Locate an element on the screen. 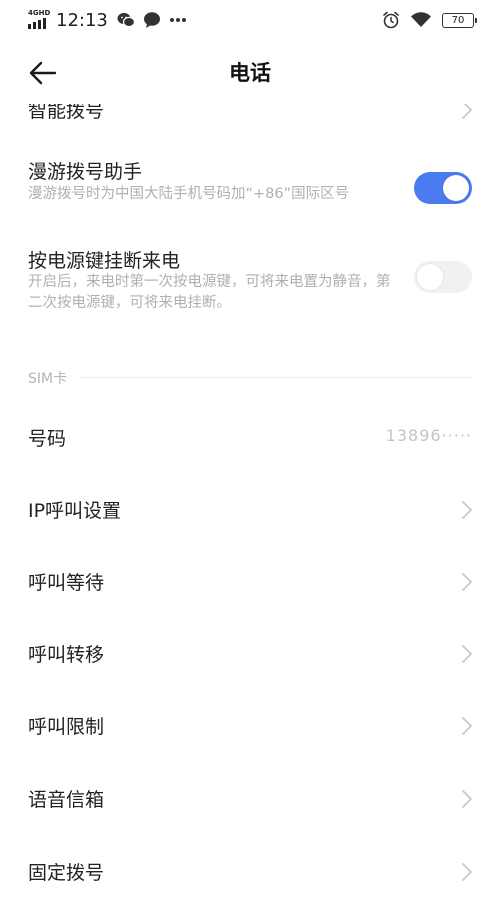 The height and width of the screenshot is (902, 500). row-label: IP呼叫设置 is located at coordinates (75, 511).